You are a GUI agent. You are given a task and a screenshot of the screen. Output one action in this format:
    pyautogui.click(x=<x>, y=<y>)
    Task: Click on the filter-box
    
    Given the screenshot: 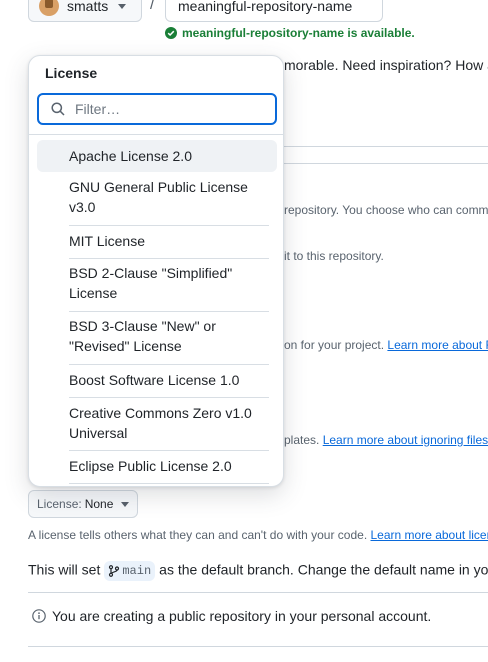 What is the action you would take?
    pyautogui.click(x=157, y=109)
    